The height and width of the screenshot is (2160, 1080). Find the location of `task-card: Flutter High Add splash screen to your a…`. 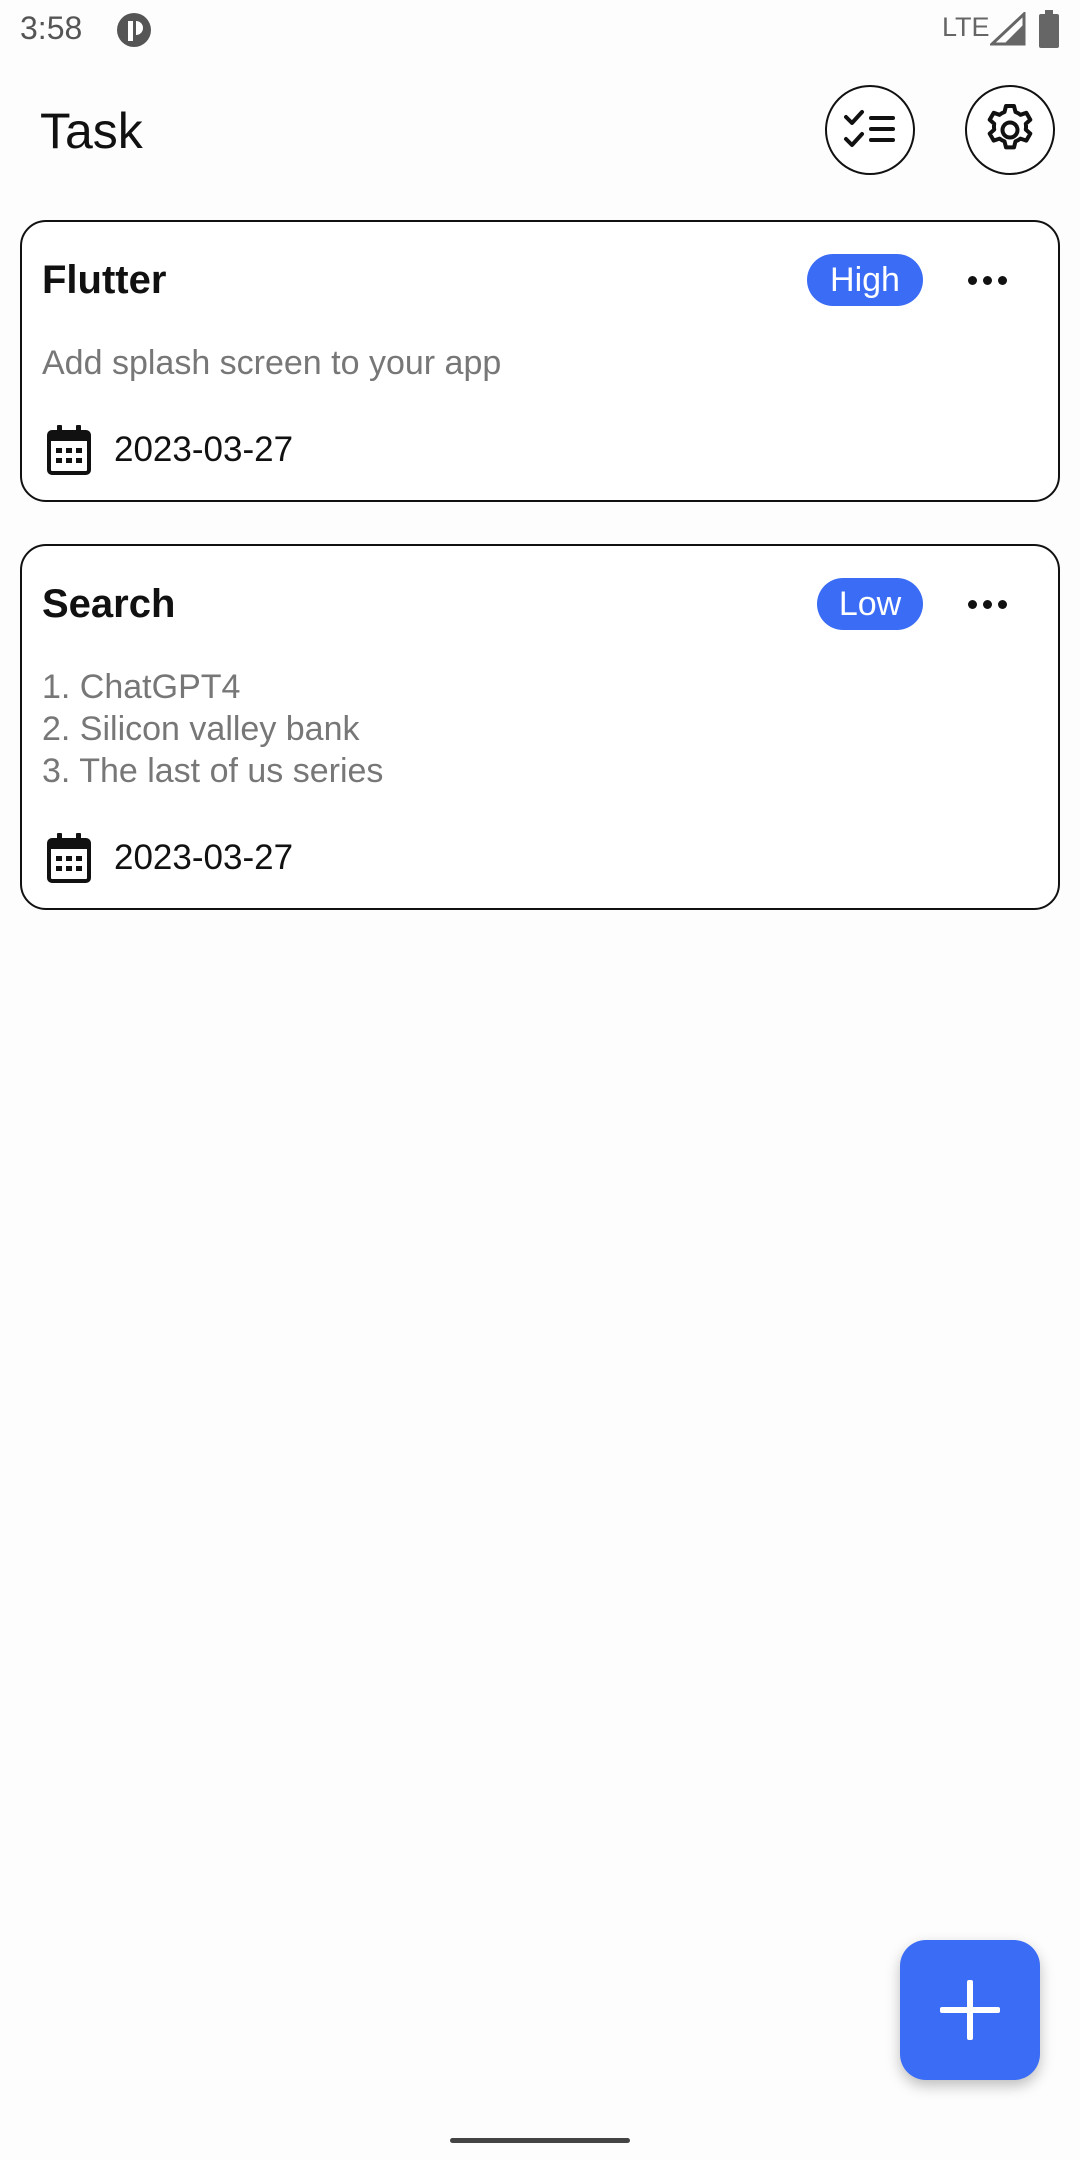

task-card: Flutter High Add splash screen to your a… is located at coordinates (540, 361).